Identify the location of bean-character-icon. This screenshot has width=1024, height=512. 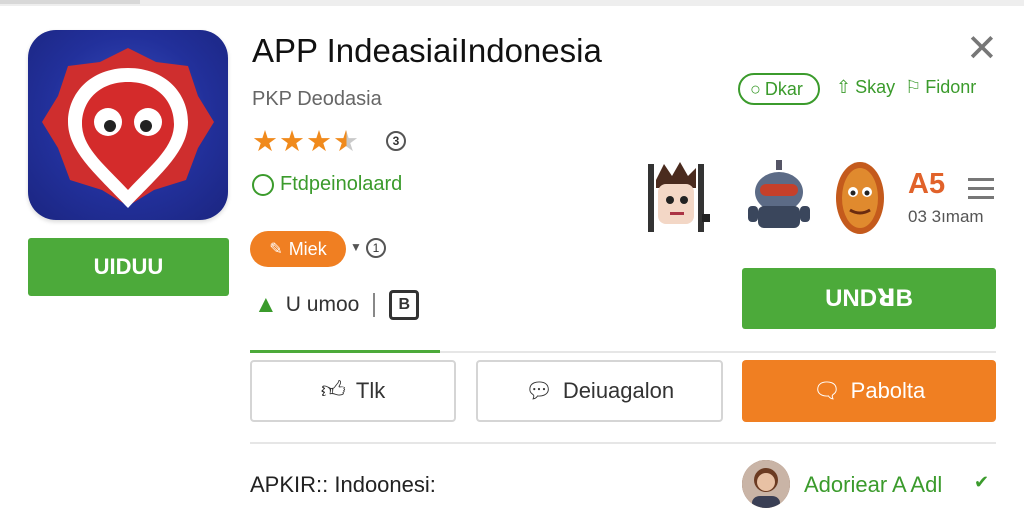
(860, 198).